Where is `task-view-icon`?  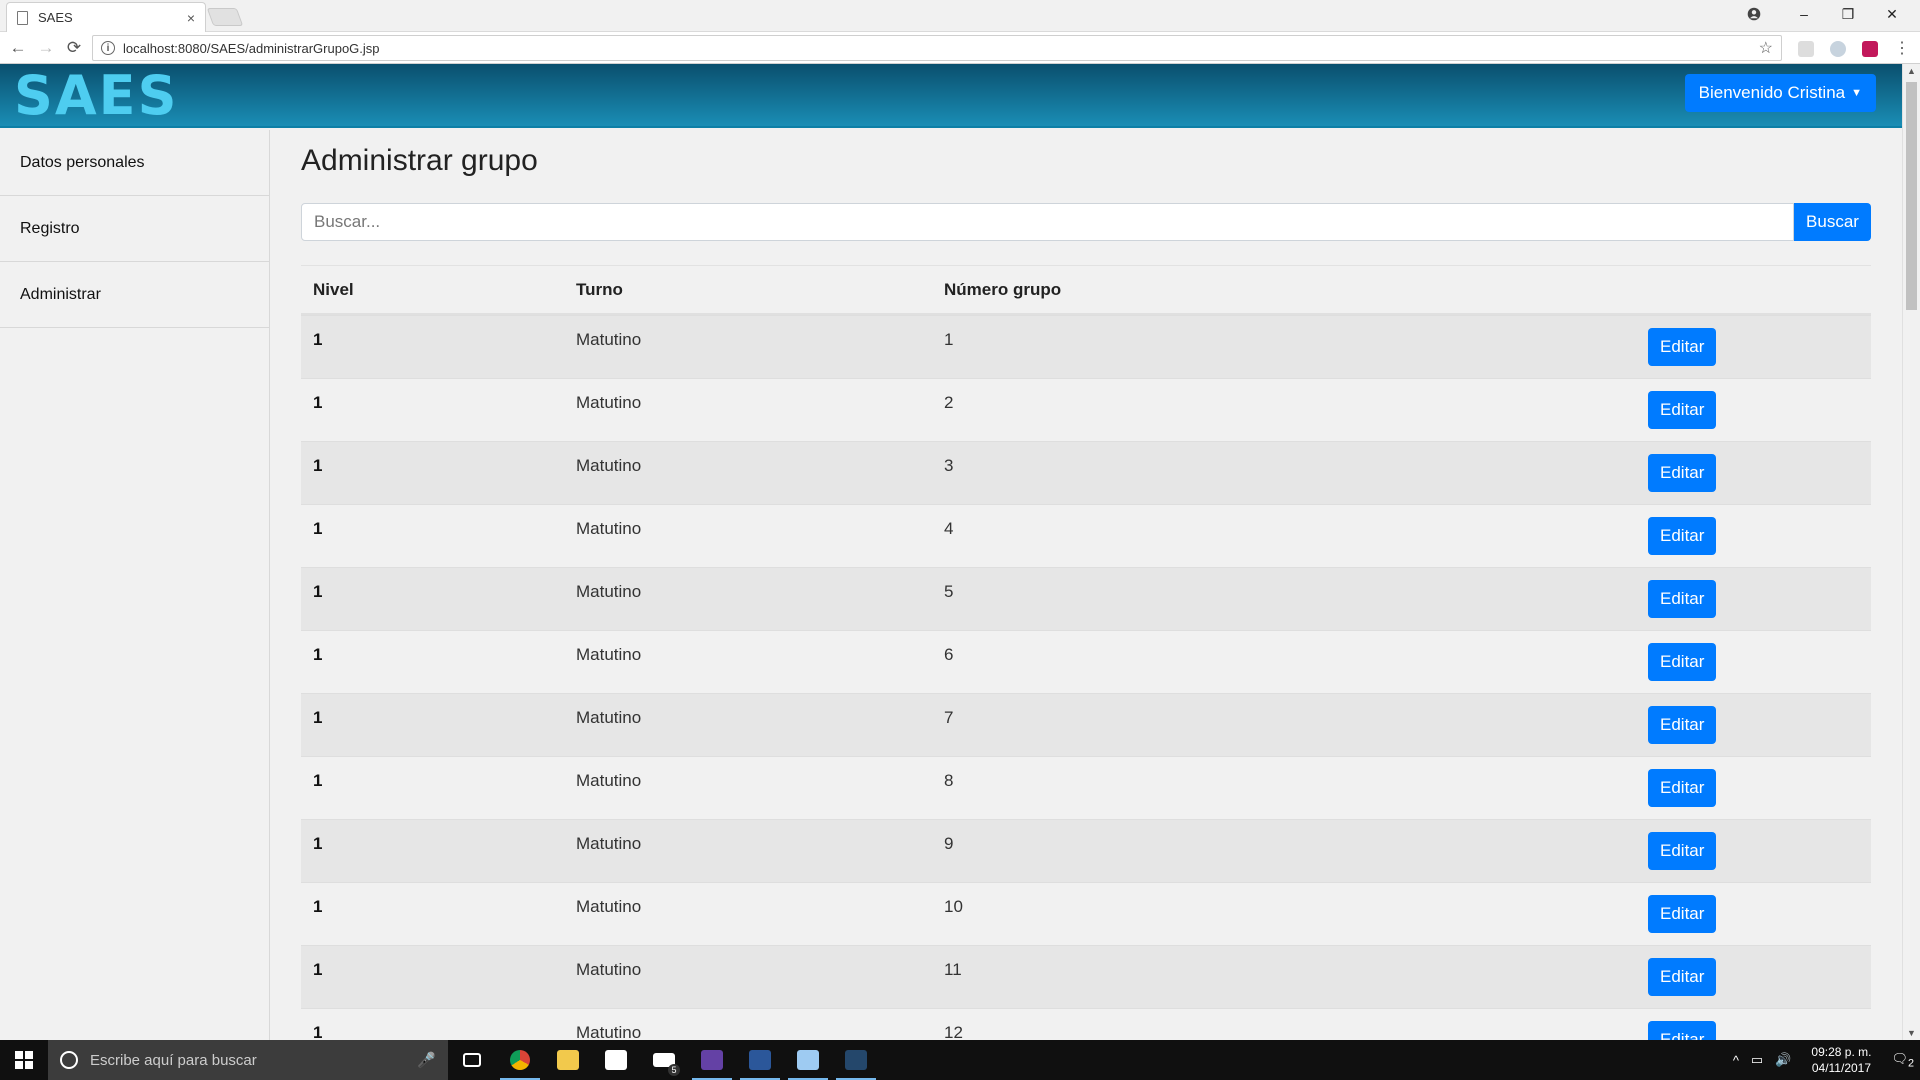
task-view-icon is located at coordinates (472, 1060).